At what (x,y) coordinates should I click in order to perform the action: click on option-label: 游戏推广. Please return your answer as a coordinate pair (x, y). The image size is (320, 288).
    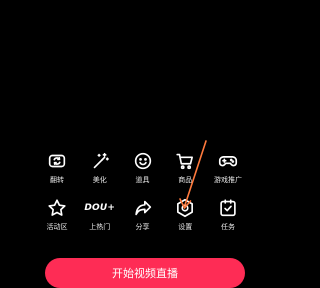
    Looking at the image, I should click on (228, 180).